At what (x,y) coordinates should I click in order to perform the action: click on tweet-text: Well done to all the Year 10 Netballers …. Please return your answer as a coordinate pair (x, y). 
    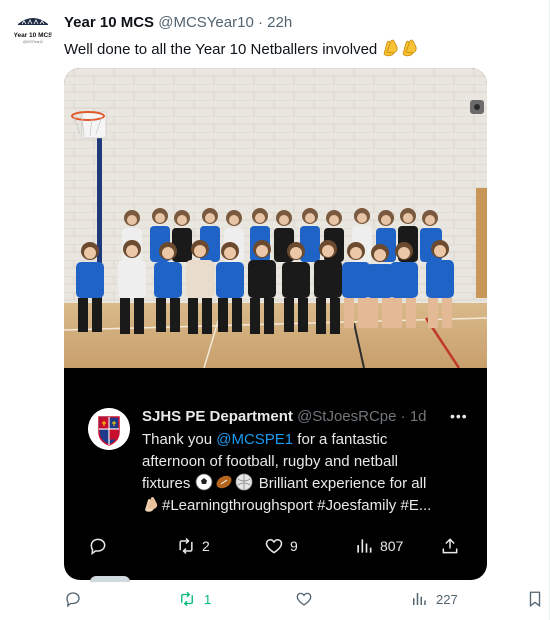
    Looking at the image, I should click on (242, 49).